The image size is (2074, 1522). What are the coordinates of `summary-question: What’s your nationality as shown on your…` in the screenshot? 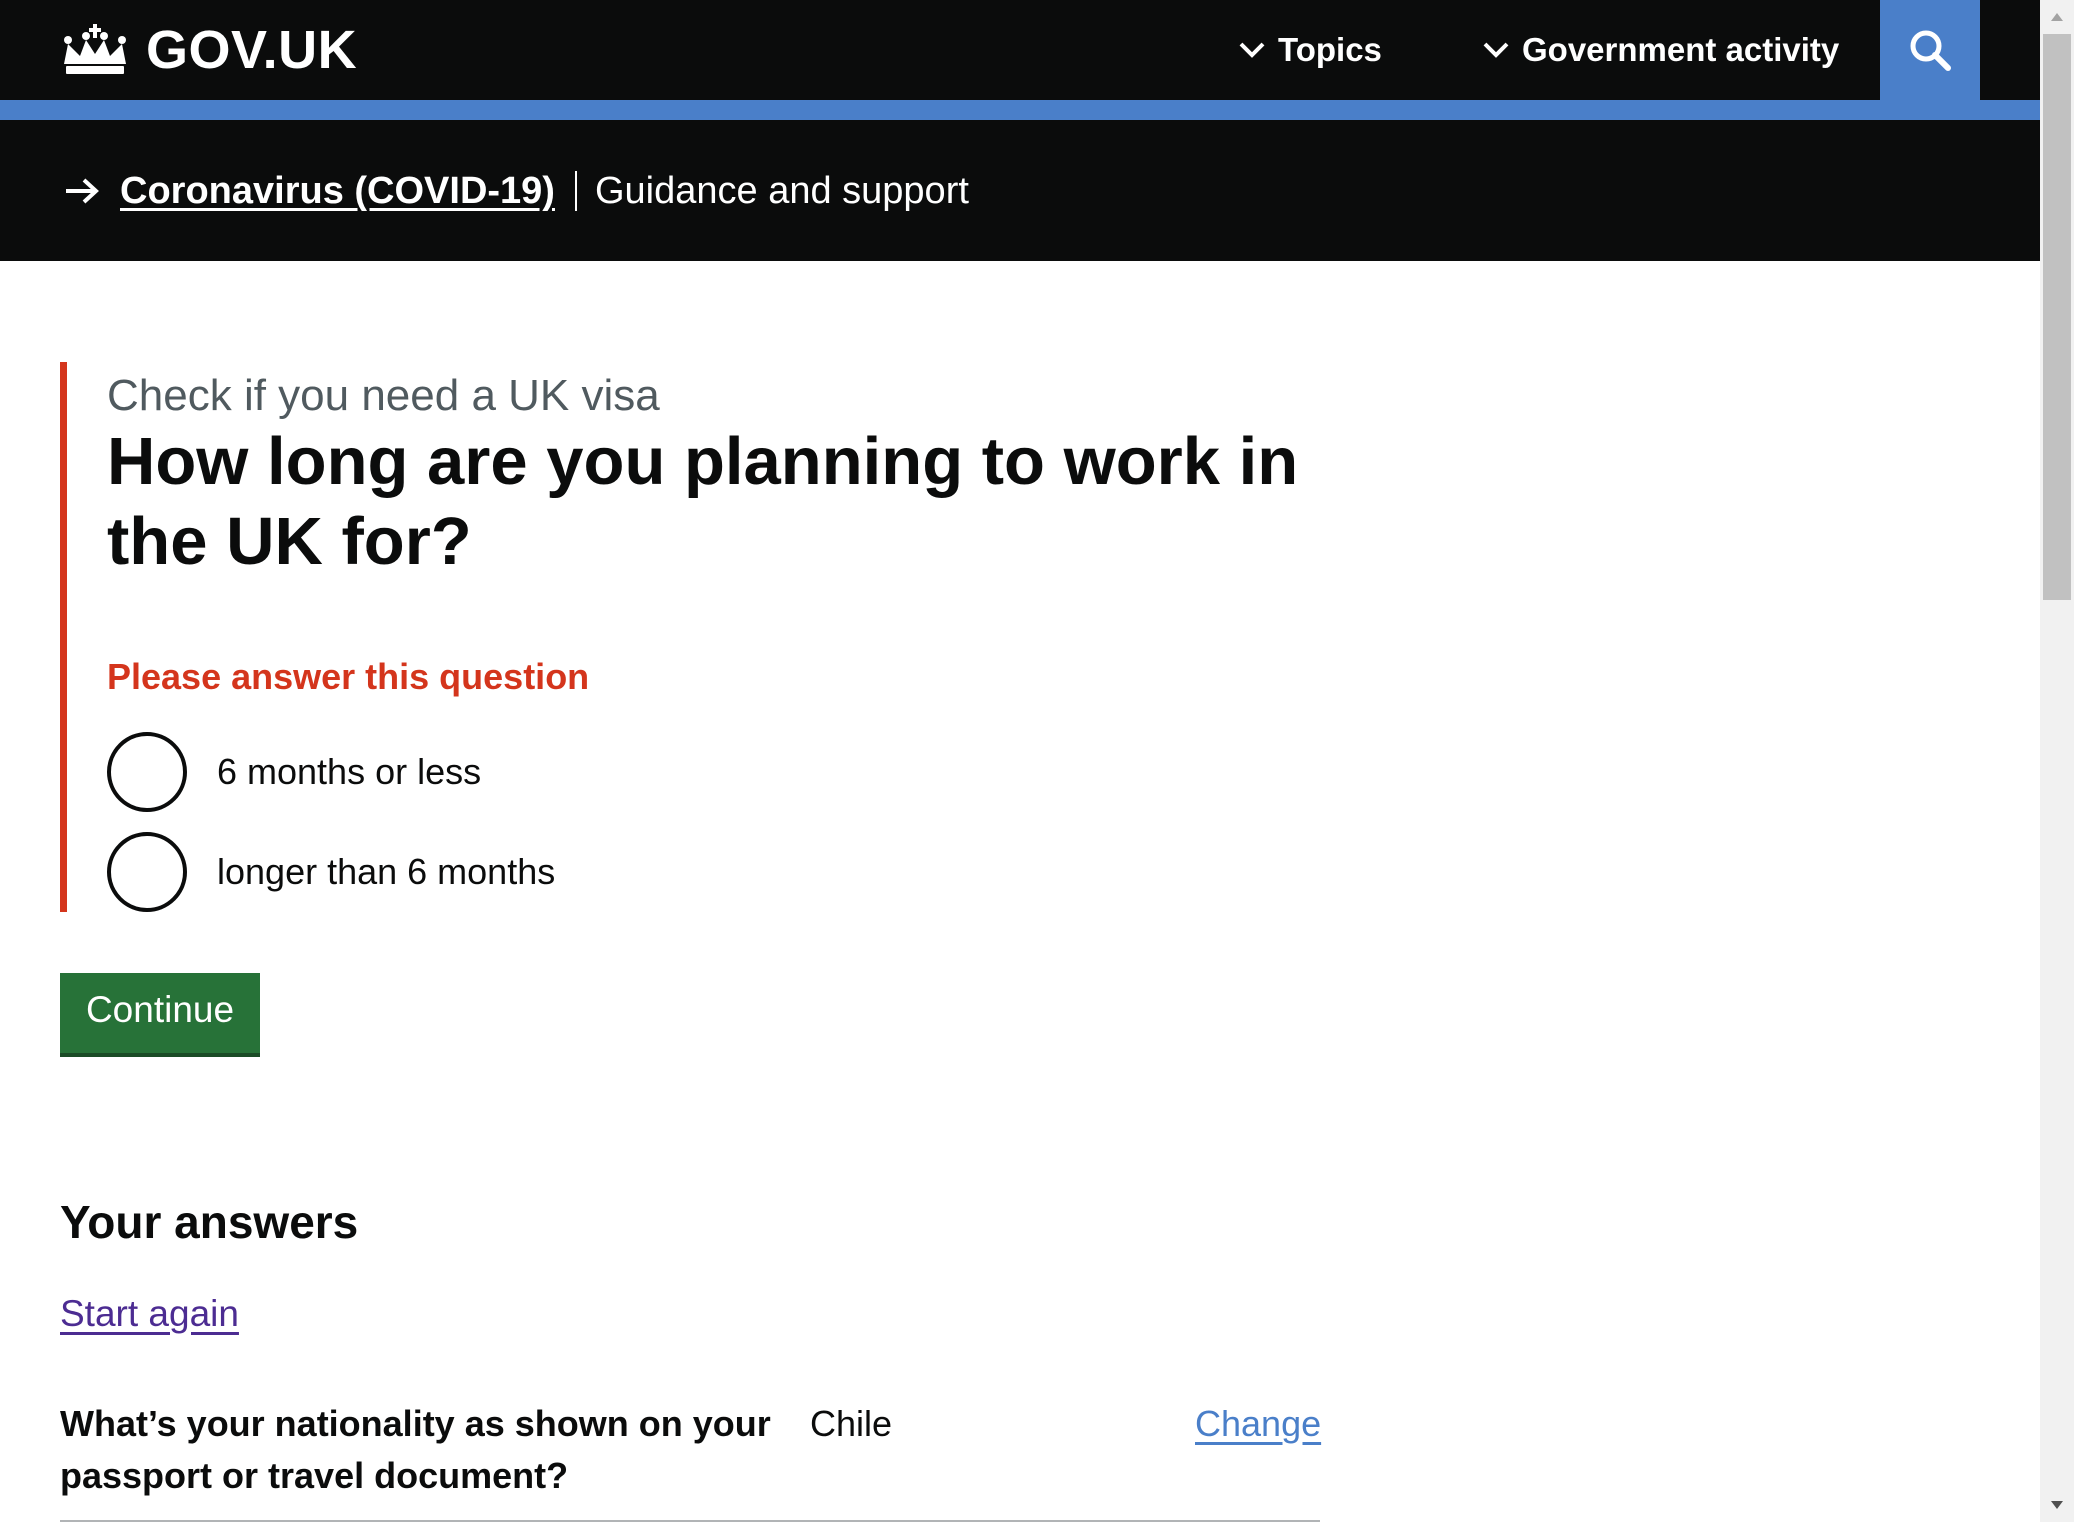 It's located at (415, 1449).